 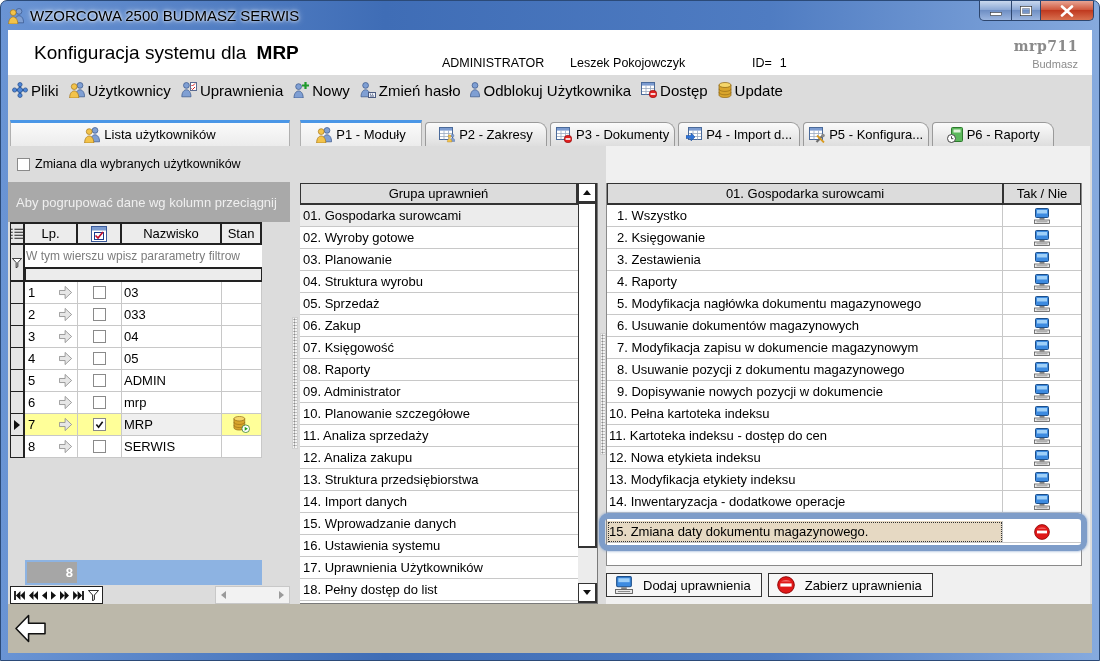 I want to click on table-cell: 15. Zmiana daty dokumentu magazynowego., so click(x=805, y=532).